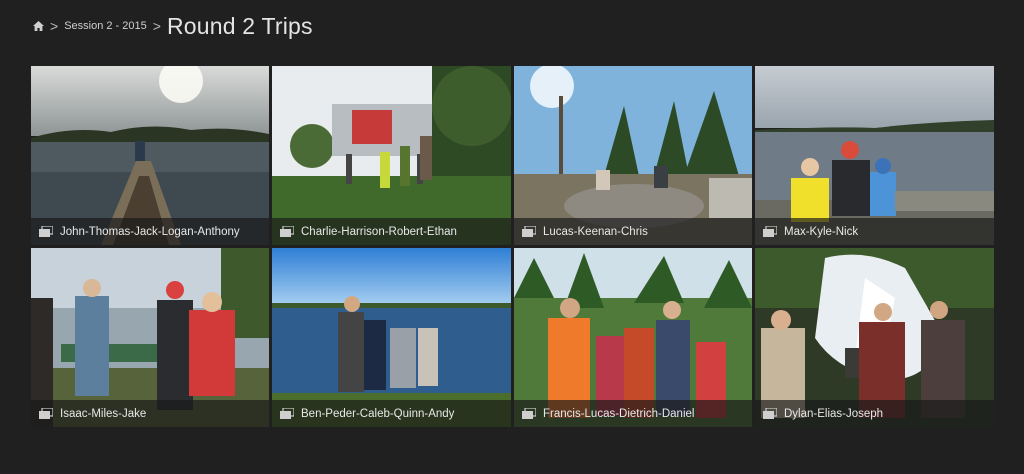 The width and height of the screenshot is (1024, 474). What do you see at coordinates (150, 155) in the screenshot?
I see `album-tile-1: John-Thomas-Jack-Logan-Anthony` at bounding box center [150, 155].